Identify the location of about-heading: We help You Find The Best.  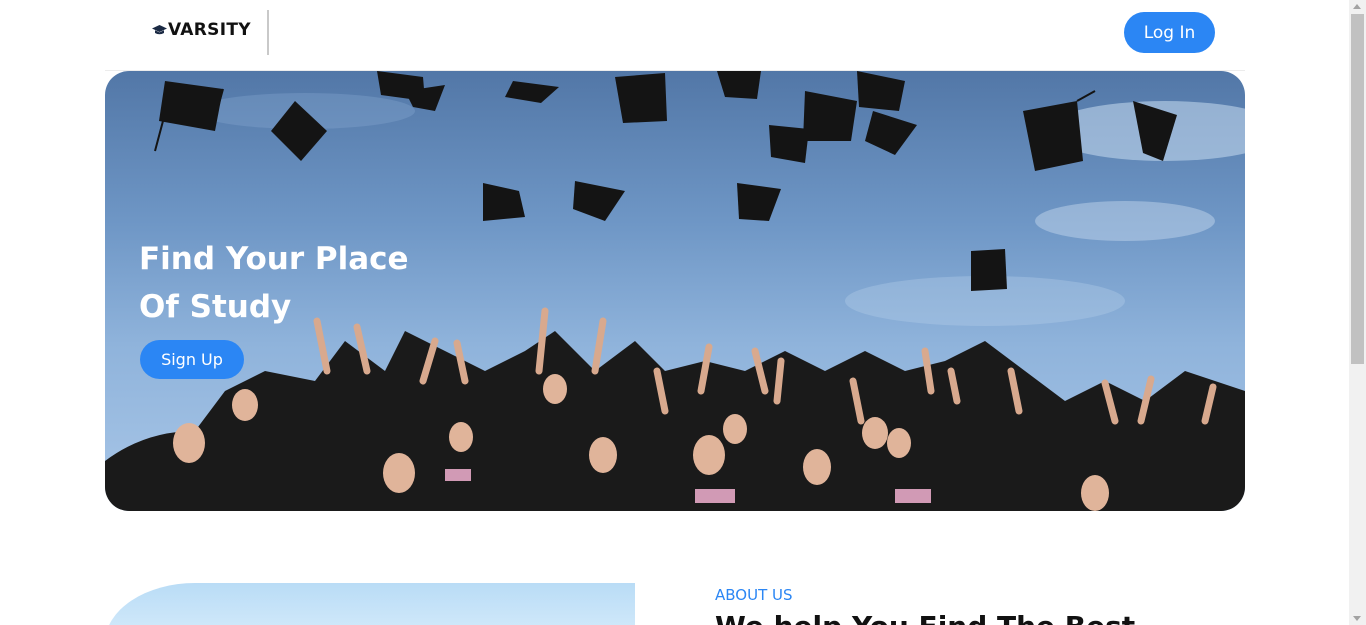
(925, 617).